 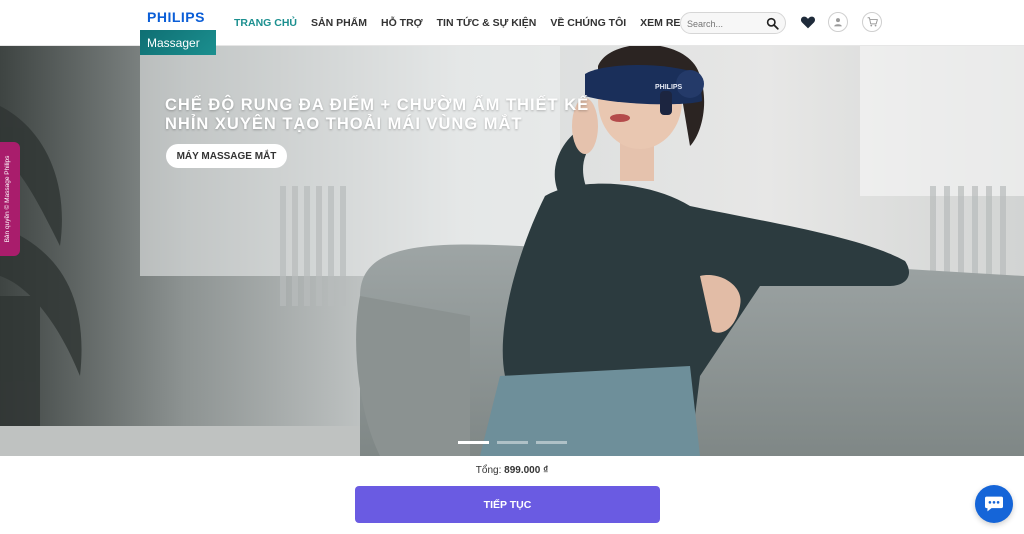 I want to click on search-icon, so click(x=772, y=23).